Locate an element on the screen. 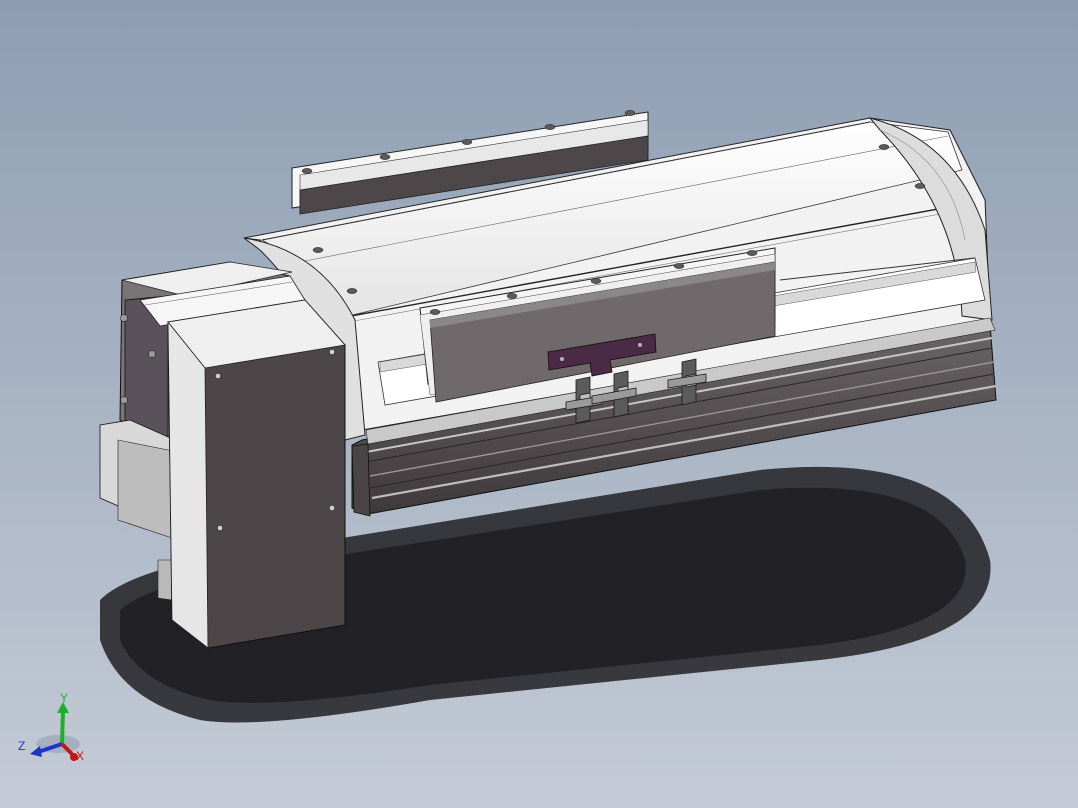  z-axis-label: Z is located at coordinates (21, 746).